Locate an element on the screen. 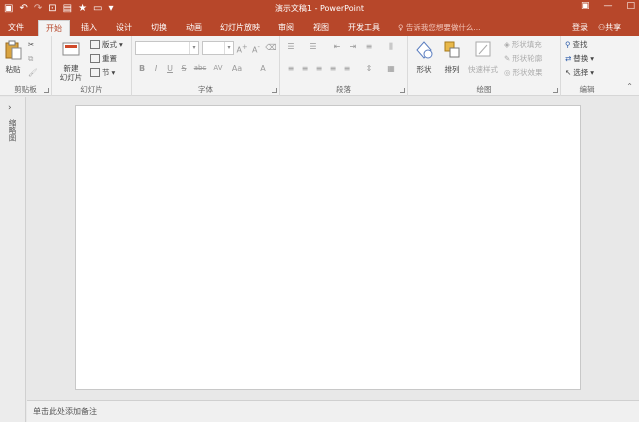 The height and width of the screenshot is (422, 639). tab-insert: 插入 is located at coordinates (89, 28).